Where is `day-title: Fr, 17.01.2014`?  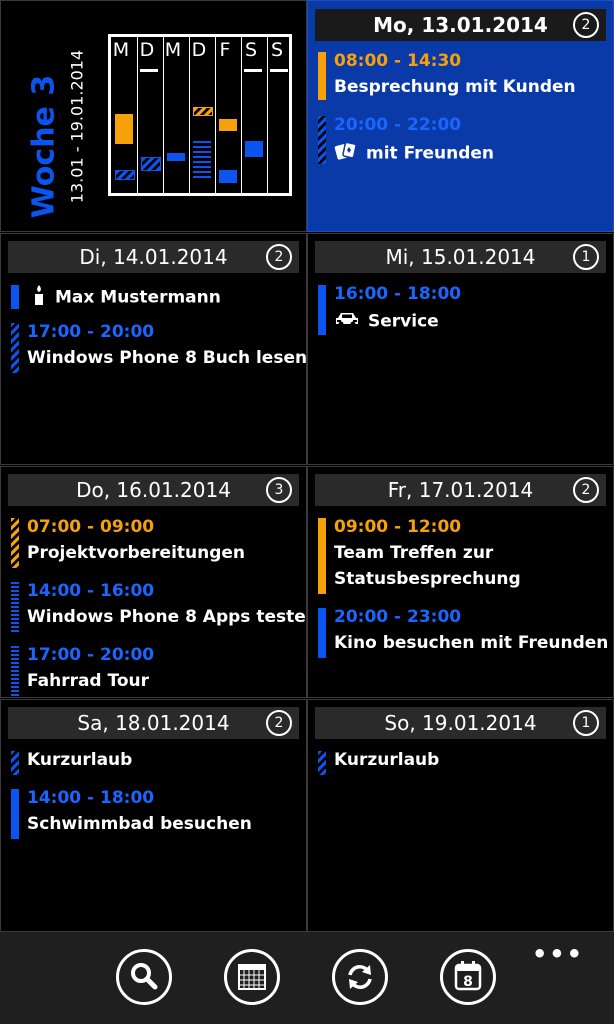 day-title: Fr, 17.01.2014 is located at coordinates (460, 490).